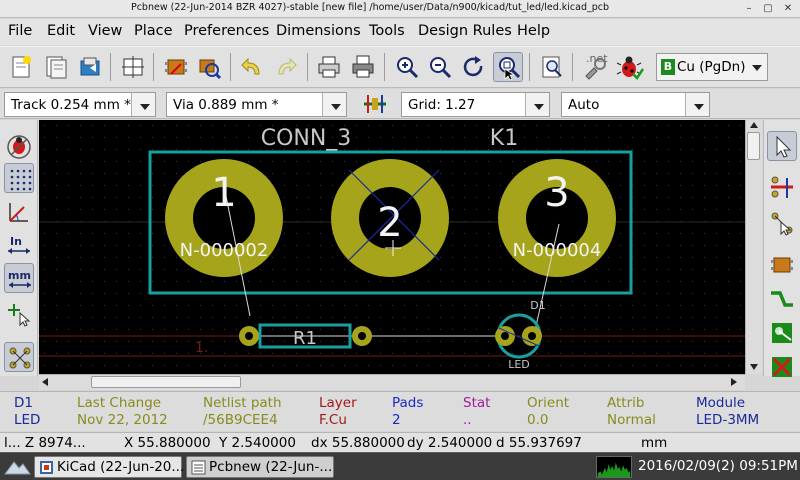  What do you see at coordinates (697, 104) in the screenshot?
I see `zoom-dropdown-button` at bounding box center [697, 104].